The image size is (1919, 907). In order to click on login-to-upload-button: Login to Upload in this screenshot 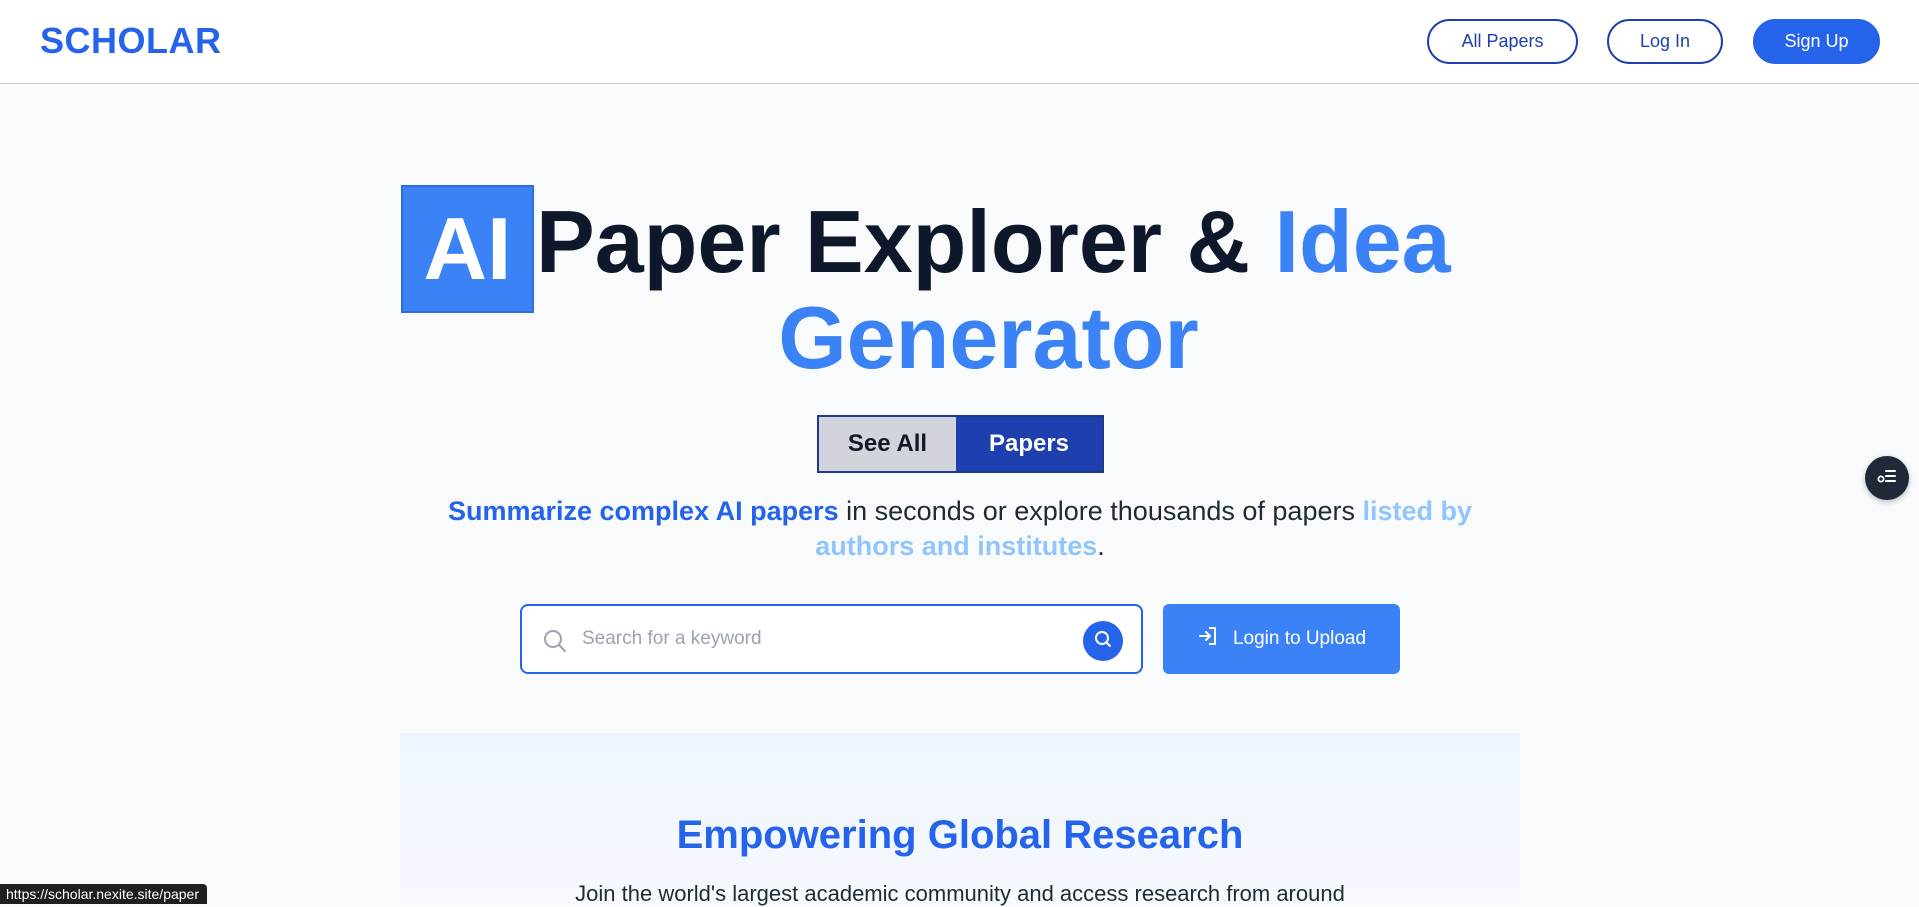, I will do `click(1281, 639)`.